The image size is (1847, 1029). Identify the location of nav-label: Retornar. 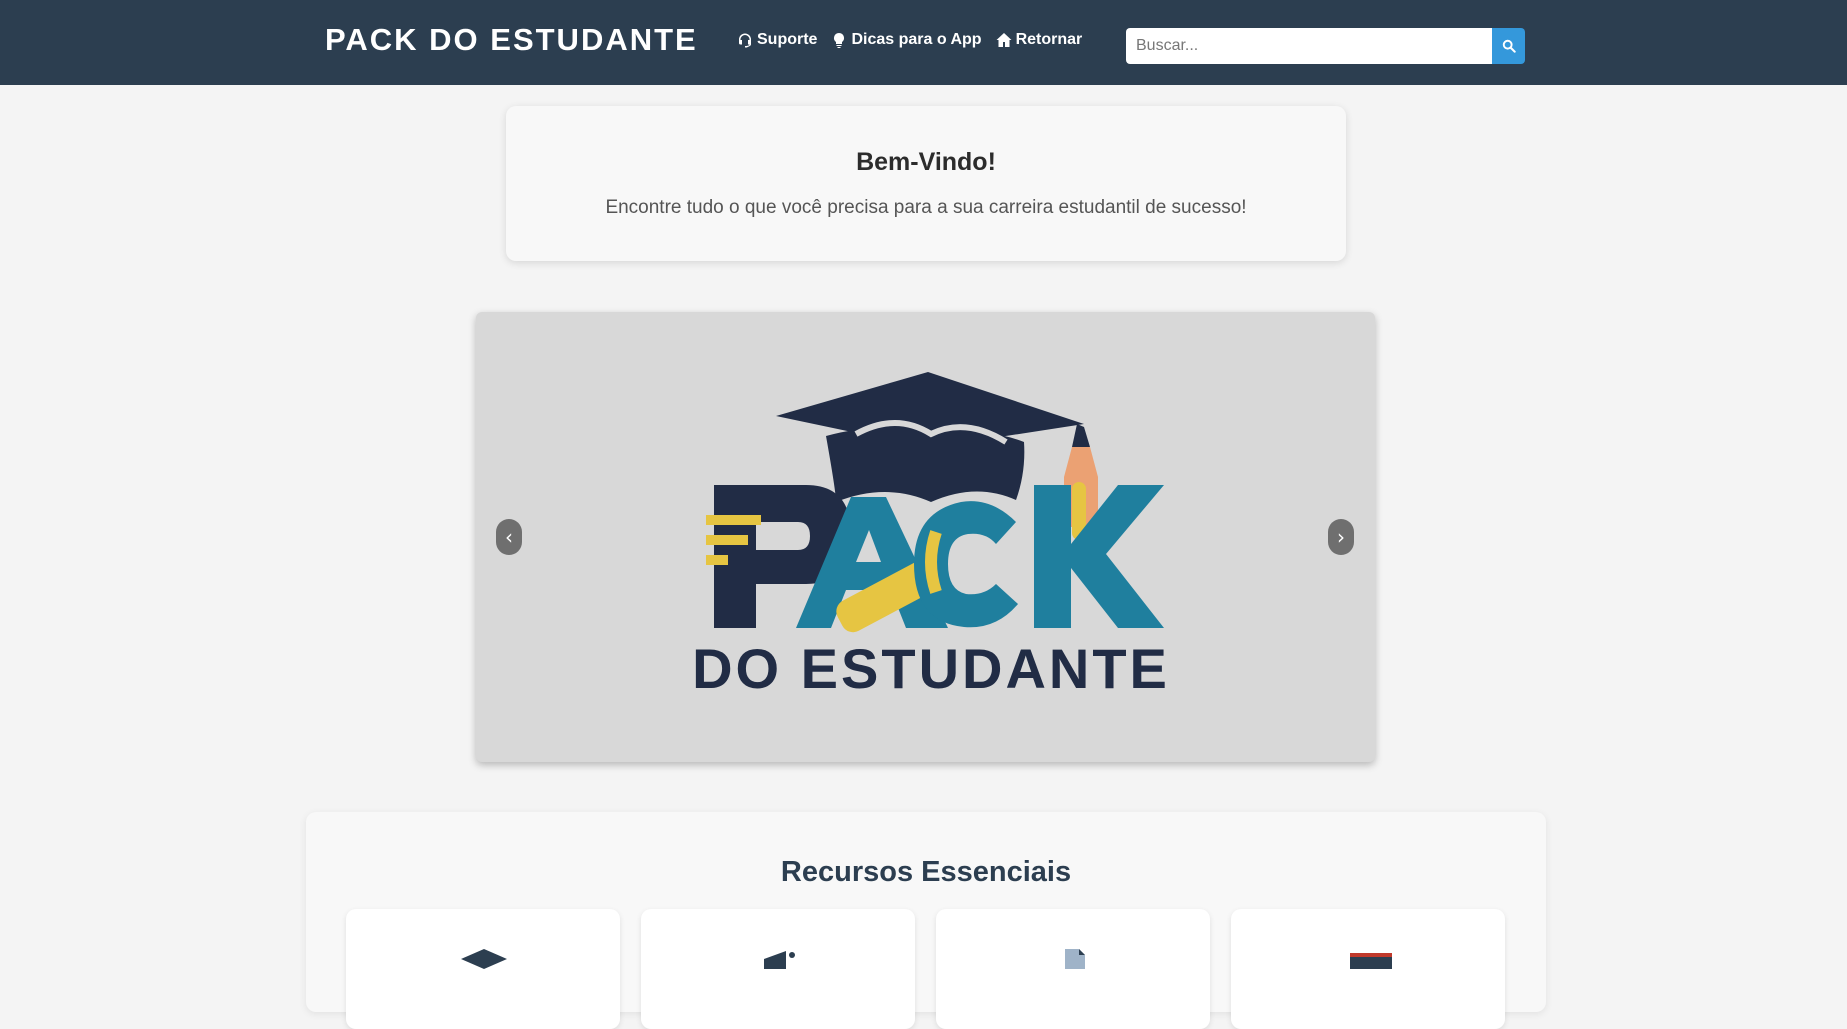
(1049, 39).